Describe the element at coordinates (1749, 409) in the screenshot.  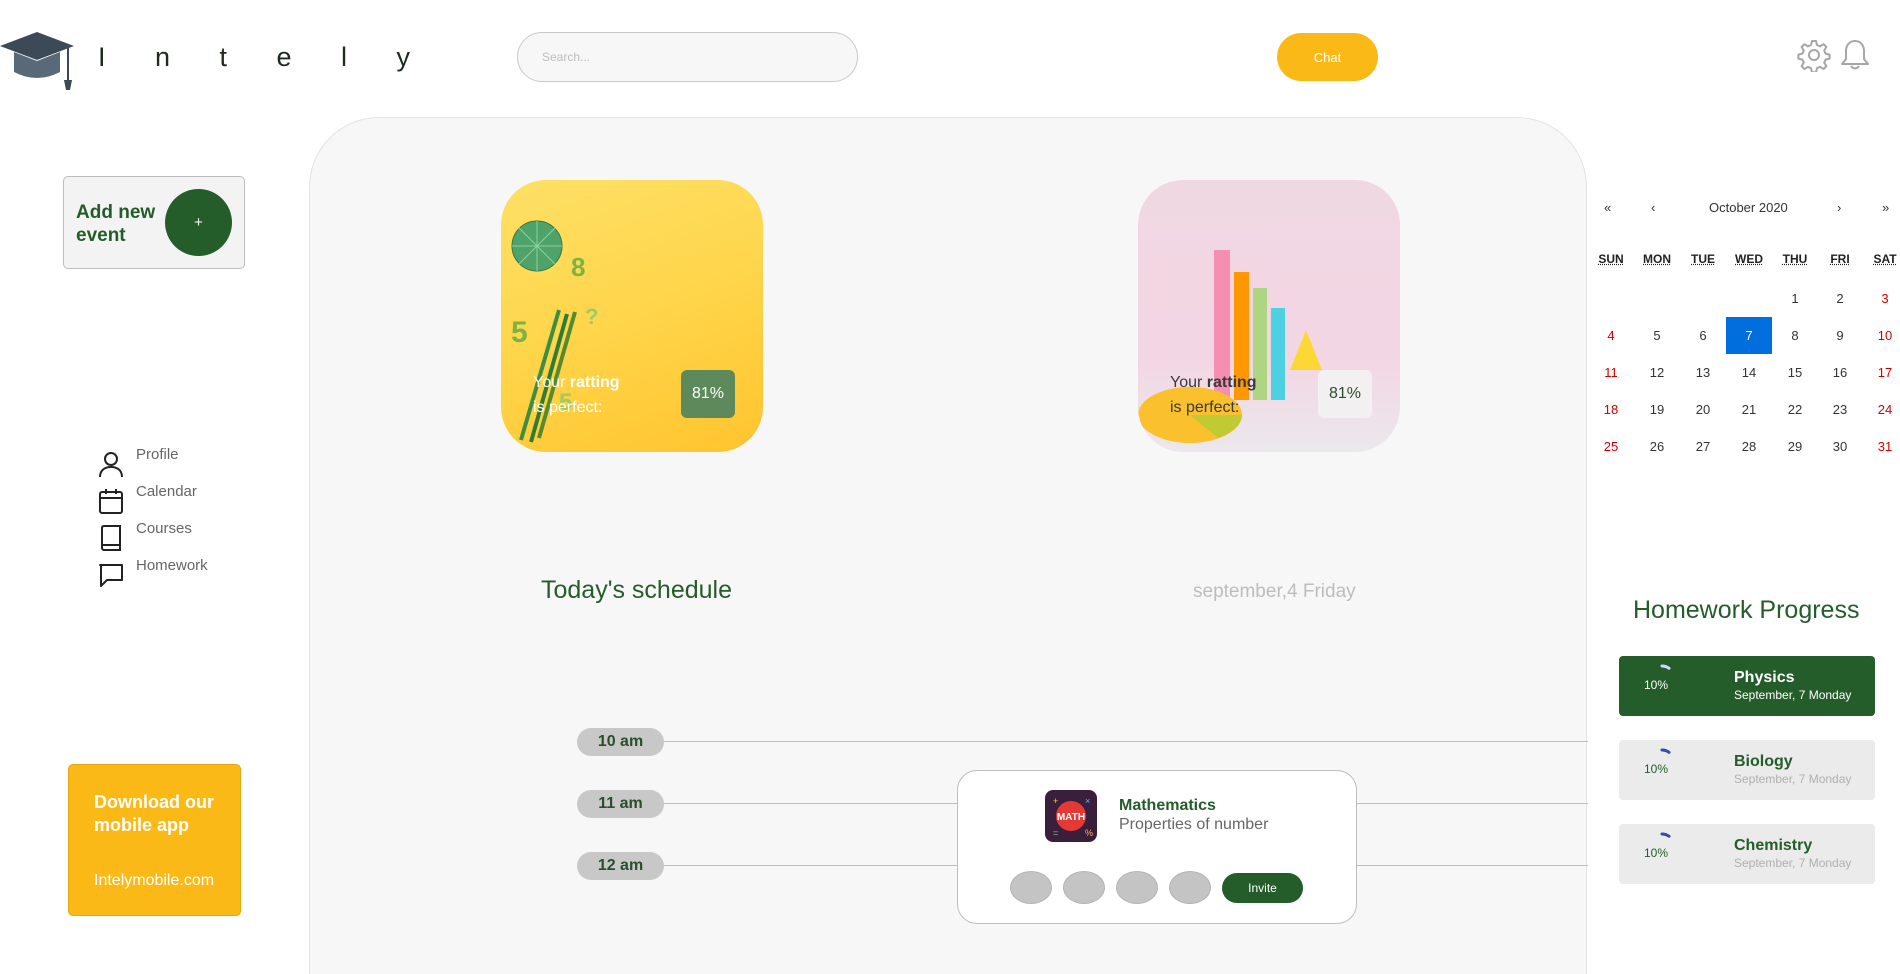
I see `calendar-day: 21` at that location.